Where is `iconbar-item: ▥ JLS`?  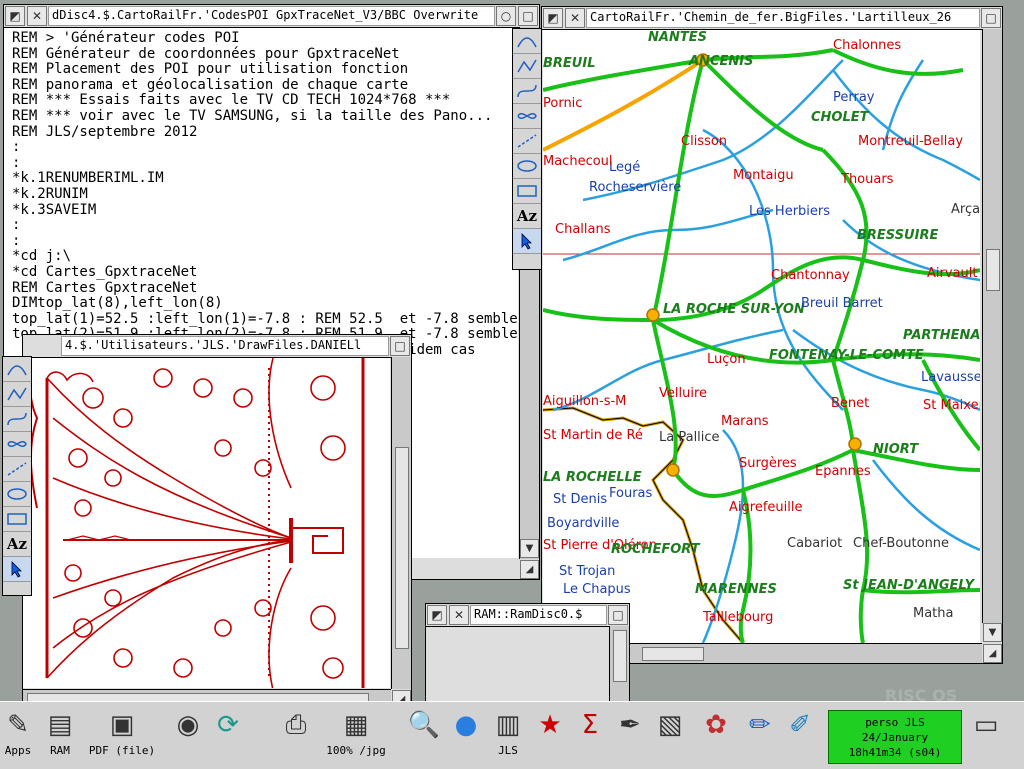 iconbar-item: ▥ JLS is located at coordinates (508, 732).